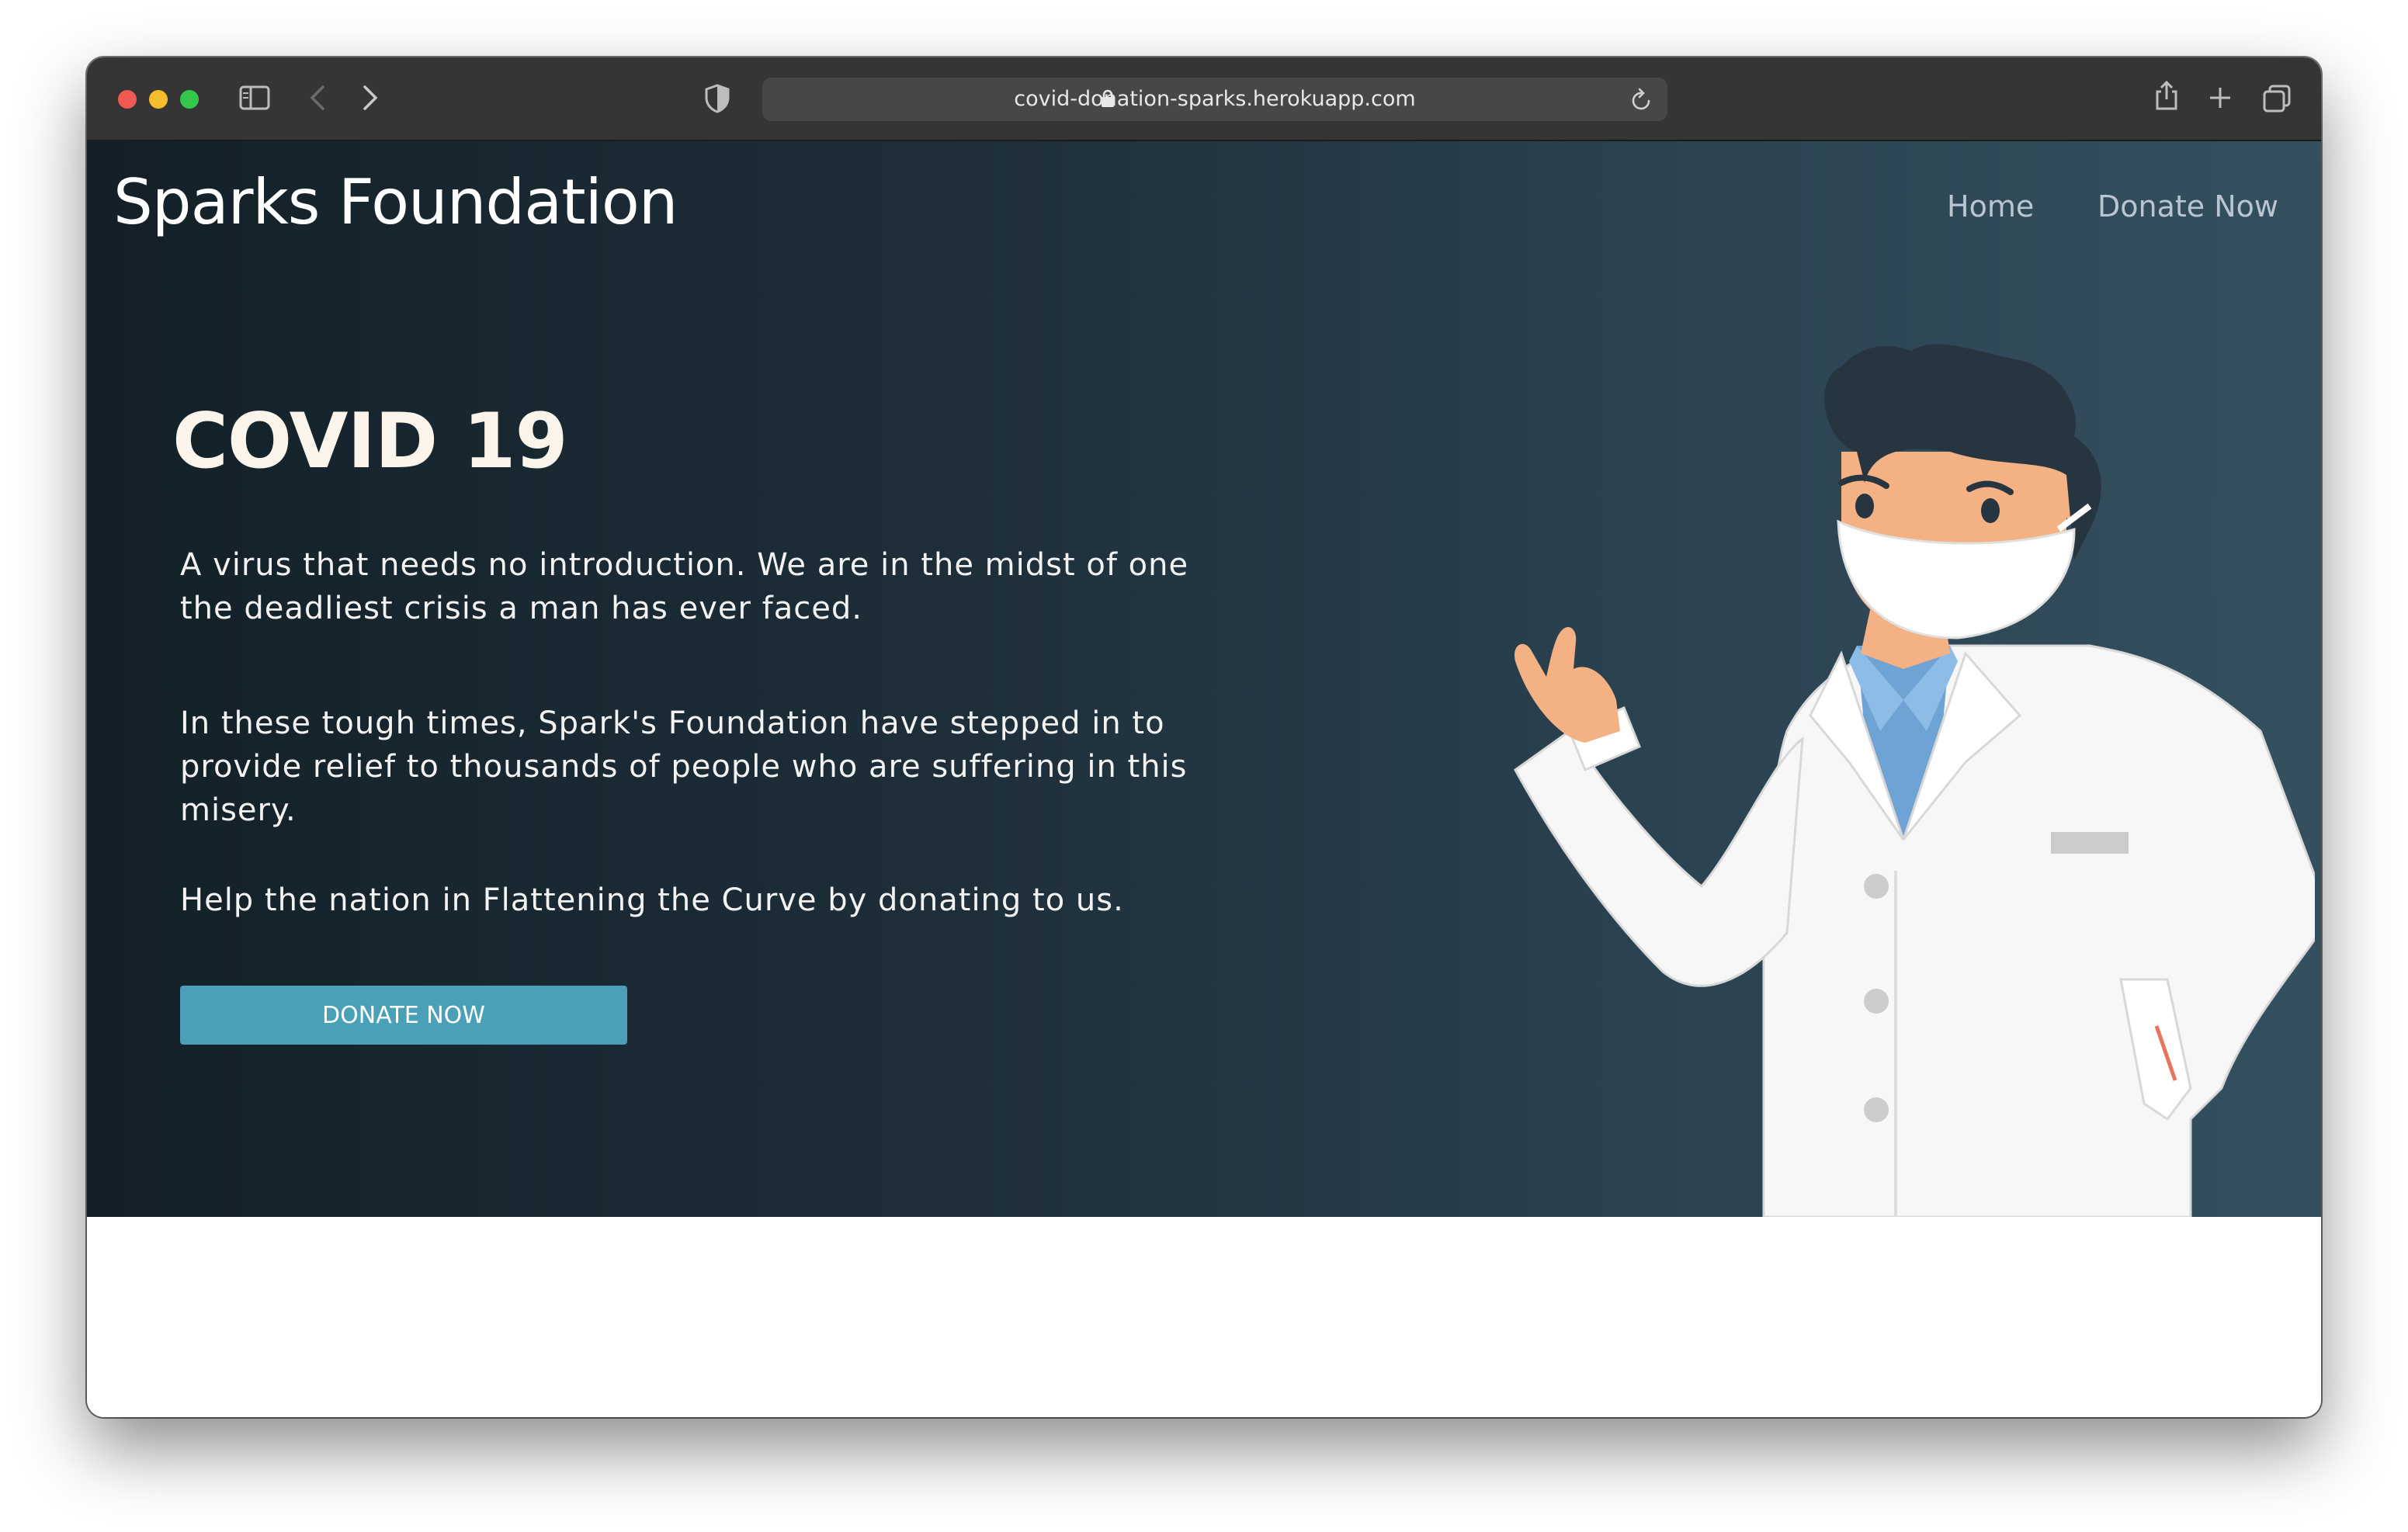 Image resolution: width=2408 pixels, height=1532 pixels. Describe the element at coordinates (128, 99) in the screenshot. I see `close-window-button` at that location.